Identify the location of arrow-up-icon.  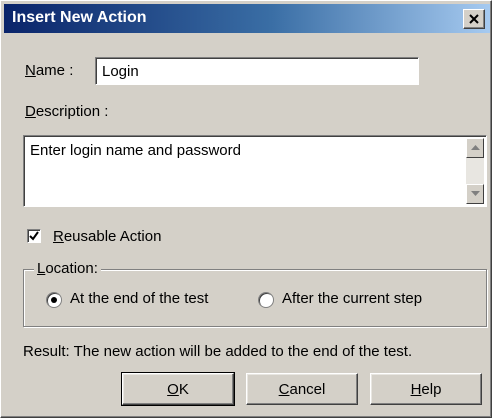
(475, 147).